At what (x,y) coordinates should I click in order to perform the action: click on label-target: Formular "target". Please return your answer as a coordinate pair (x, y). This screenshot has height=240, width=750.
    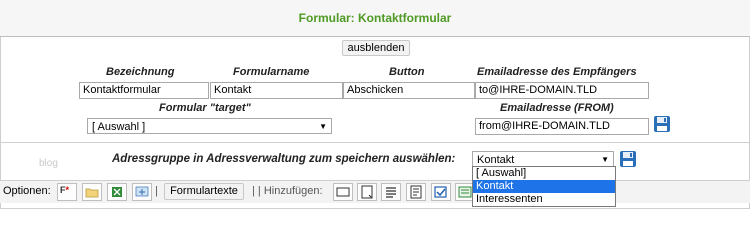
    Looking at the image, I should click on (205, 108).